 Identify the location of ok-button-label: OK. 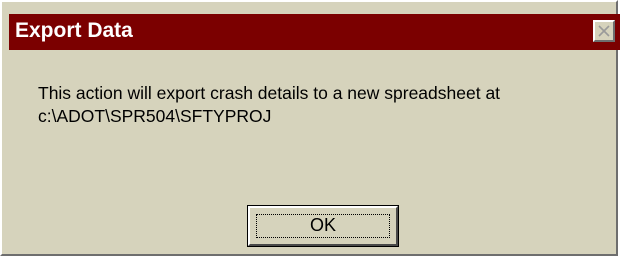
(322, 225).